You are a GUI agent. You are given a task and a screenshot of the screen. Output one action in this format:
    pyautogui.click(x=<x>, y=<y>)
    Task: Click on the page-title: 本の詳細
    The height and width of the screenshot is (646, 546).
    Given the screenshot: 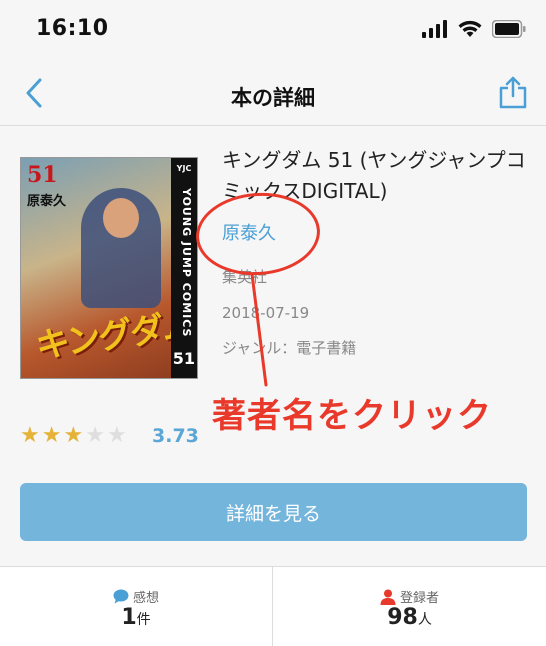 What is the action you would take?
    pyautogui.click(x=273, y=98)
    